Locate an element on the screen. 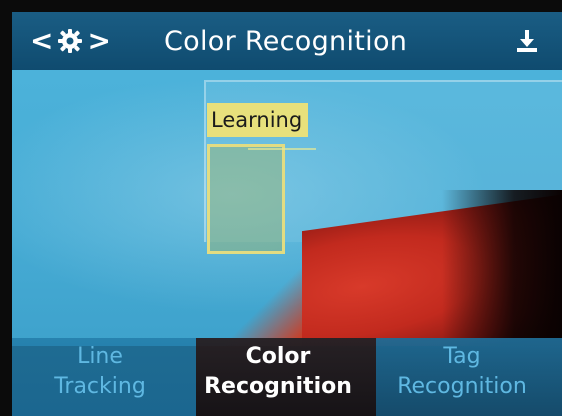 This screenshot has width=562, height=416. page-title: Color Recognition is located at coordinates (286, 41).